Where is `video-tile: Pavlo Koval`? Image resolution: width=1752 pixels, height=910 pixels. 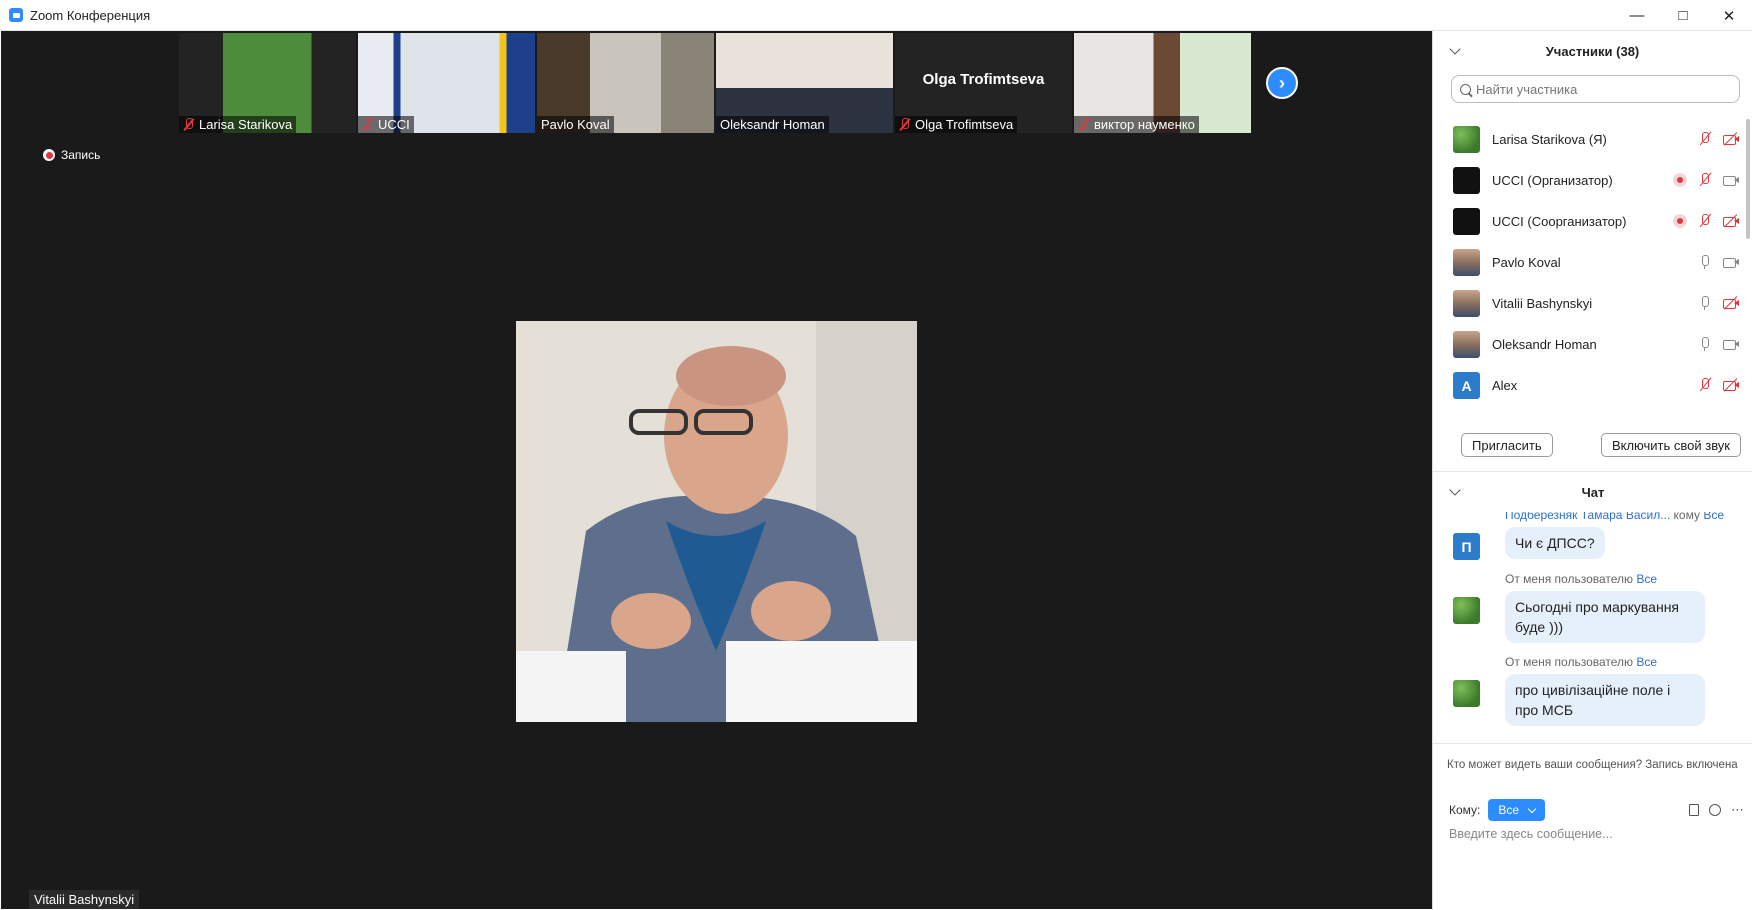
video-tile: Pavlo Koval is located at coordinates (625, 83).